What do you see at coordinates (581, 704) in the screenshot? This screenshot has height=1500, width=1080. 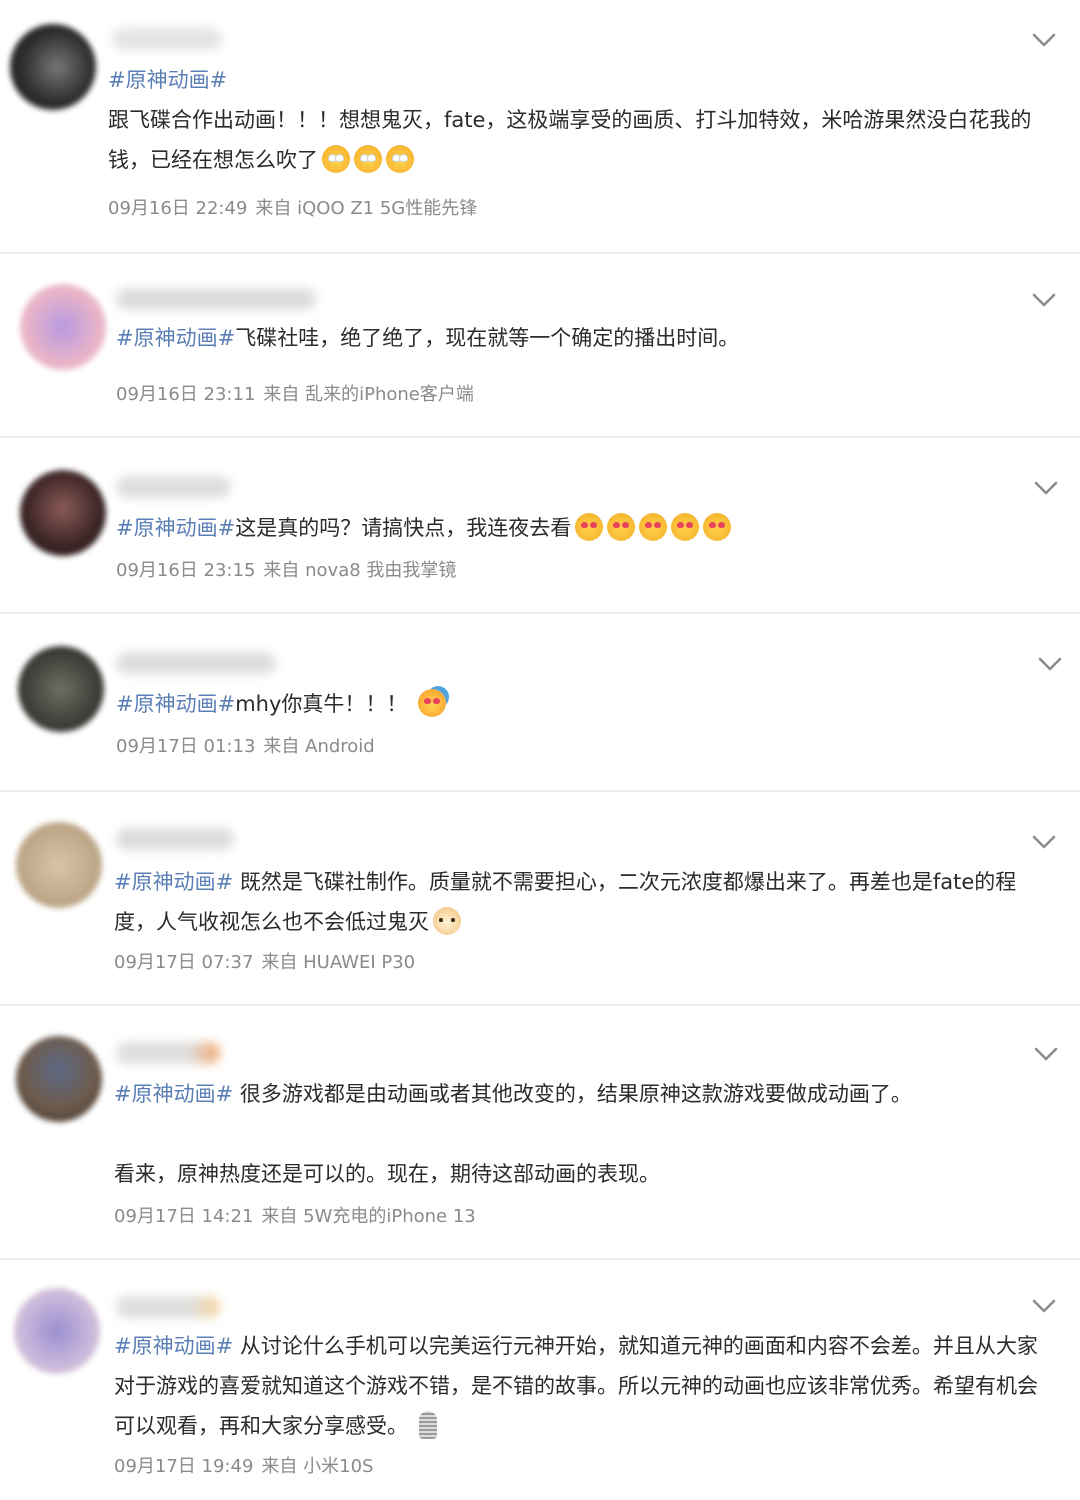 I see `comment-text: #原神动画#mhy你真牛！！！` at bounding box center [581, 704].